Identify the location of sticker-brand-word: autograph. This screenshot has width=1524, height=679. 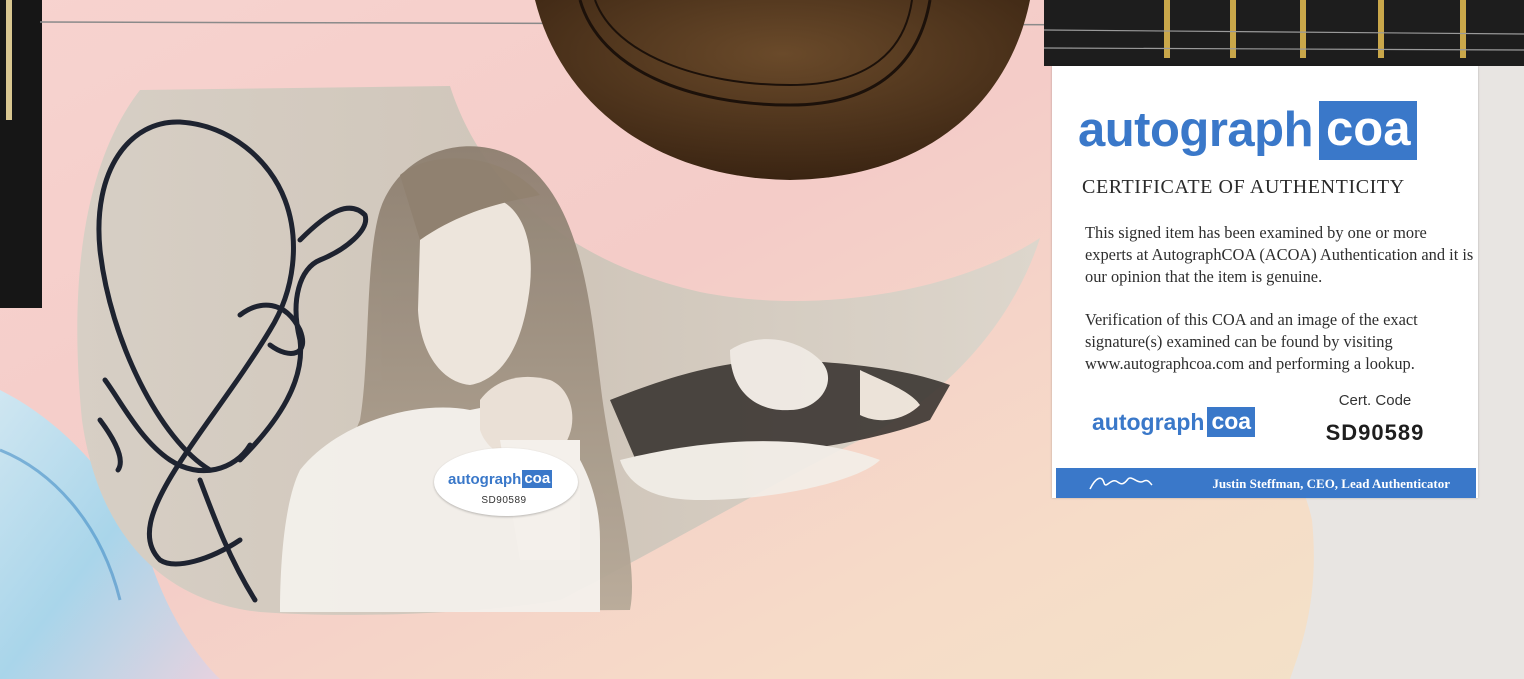
(485, 479).